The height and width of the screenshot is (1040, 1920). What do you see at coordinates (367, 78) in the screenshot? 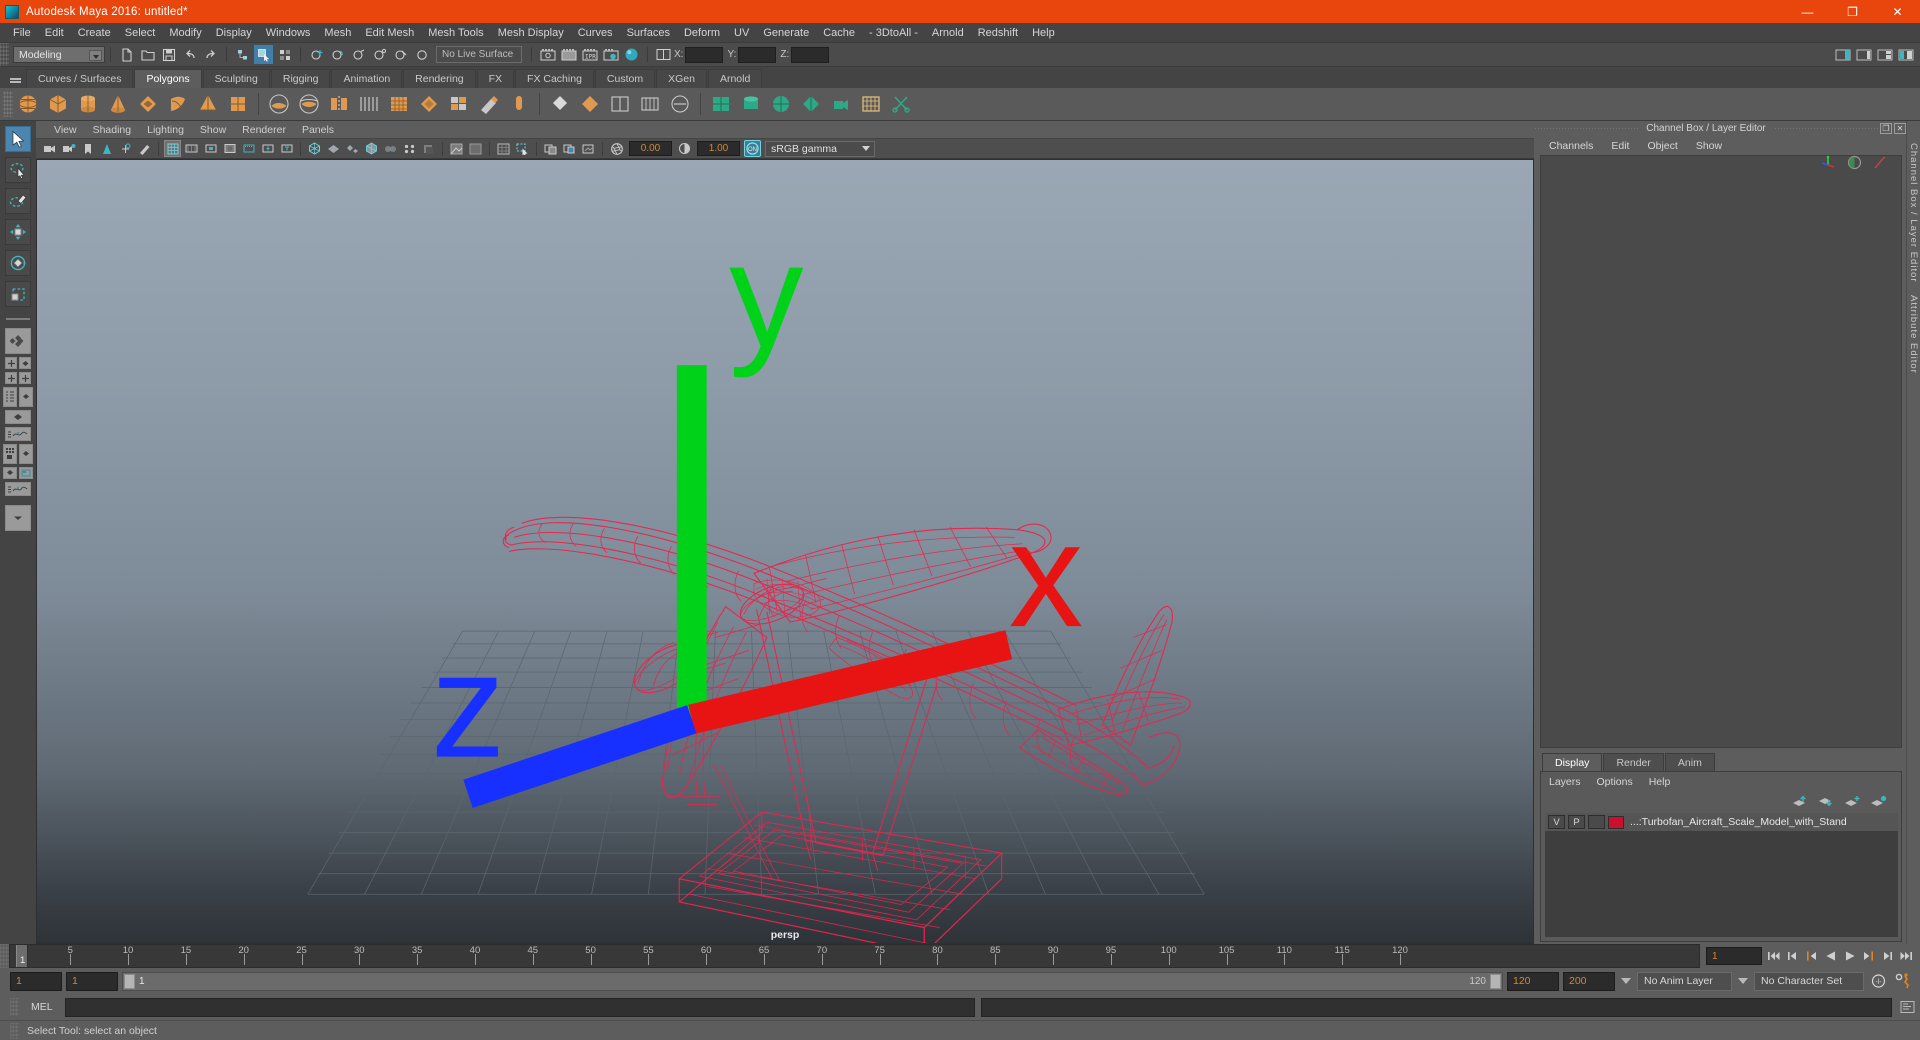
I see `shelf-tab-animation: Animation` at bounding box center [367, 78].